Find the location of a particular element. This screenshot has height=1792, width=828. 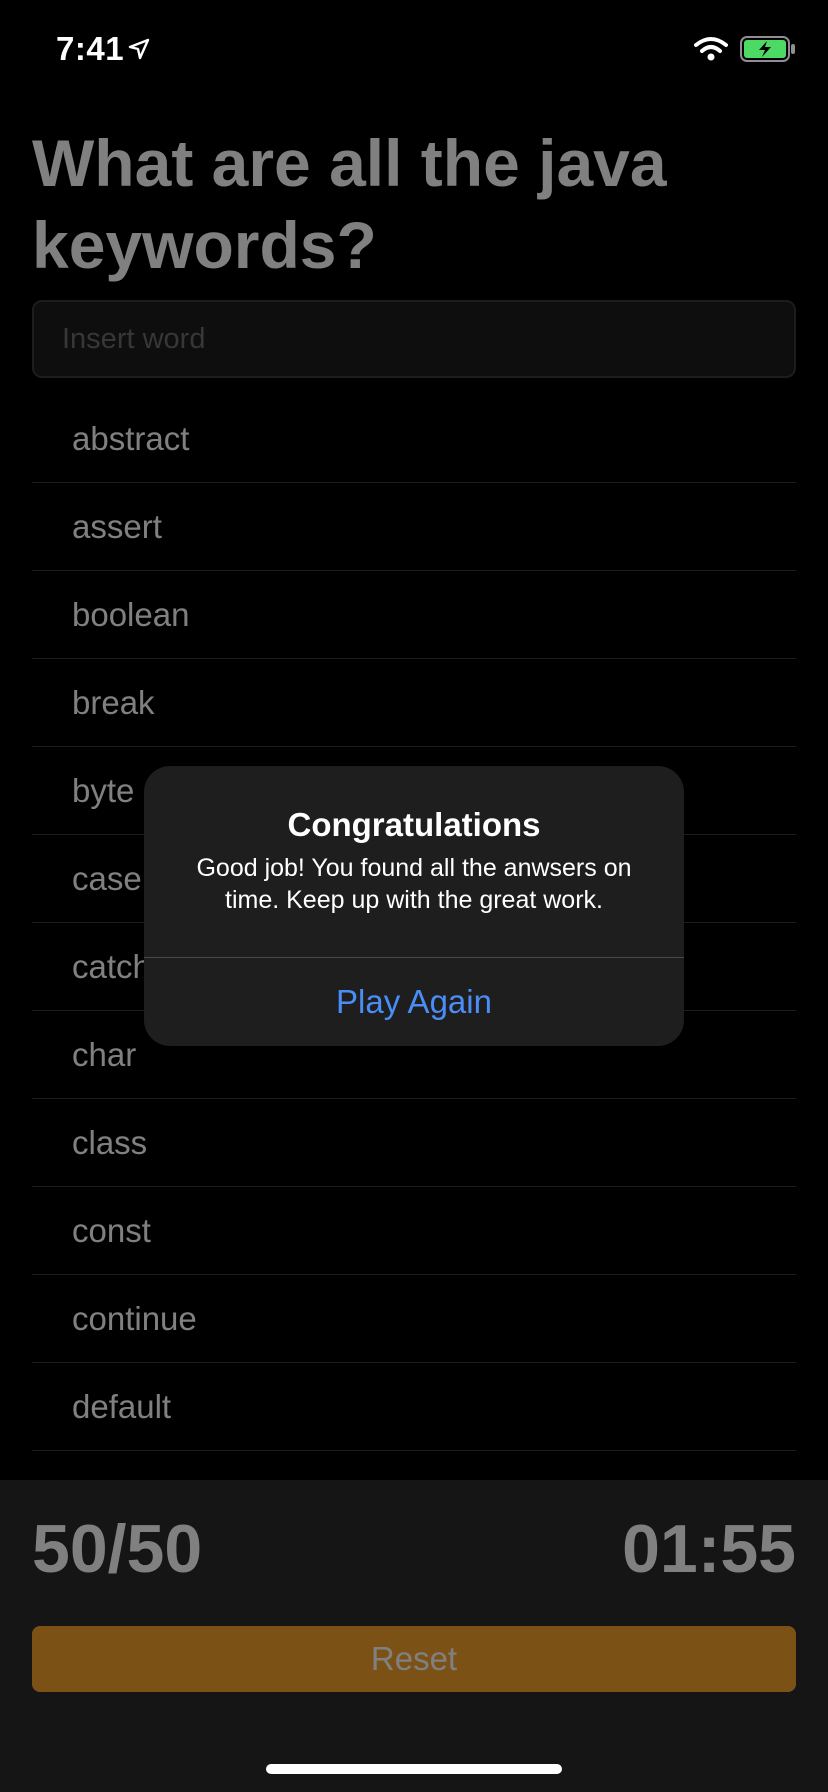

page-title: What are all the java keywords? is located at coordinates (349, 204).